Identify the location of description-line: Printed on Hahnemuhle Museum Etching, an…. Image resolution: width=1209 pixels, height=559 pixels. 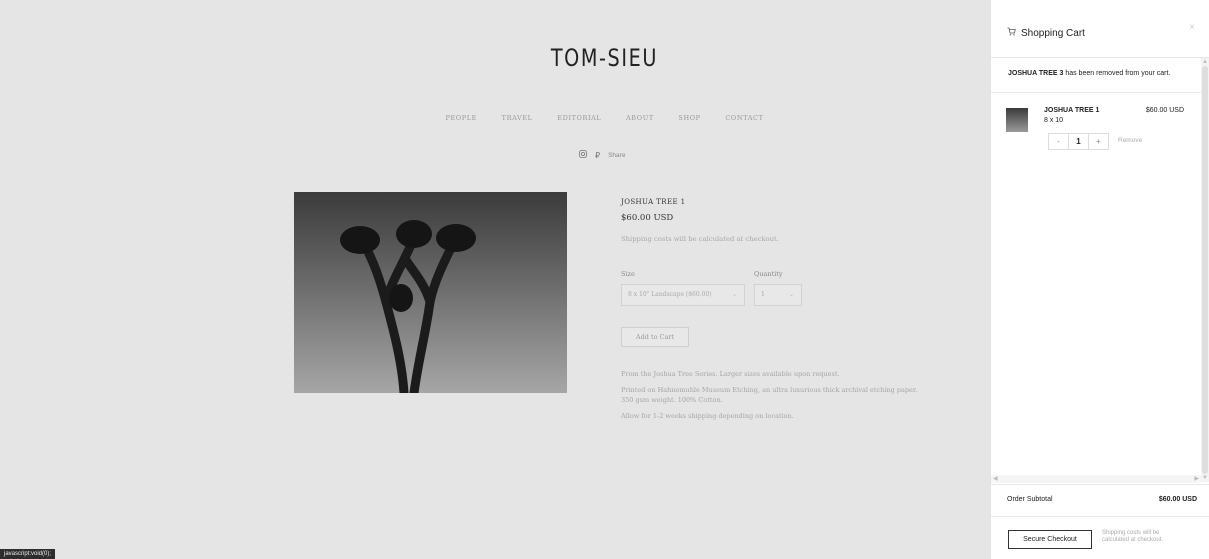
(769, 395).